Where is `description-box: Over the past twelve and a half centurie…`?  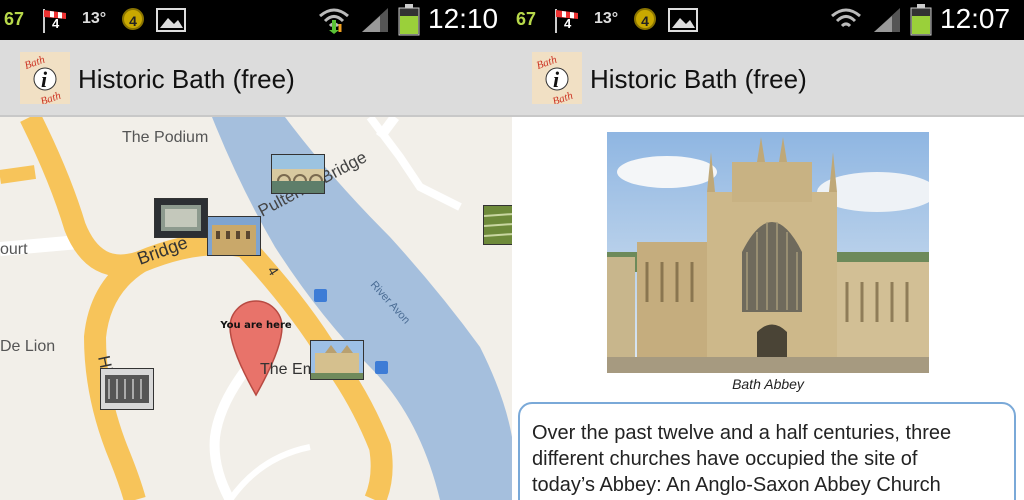 description-box: Over the past twelve and a half centurie… is located at coordinates (767, 451).